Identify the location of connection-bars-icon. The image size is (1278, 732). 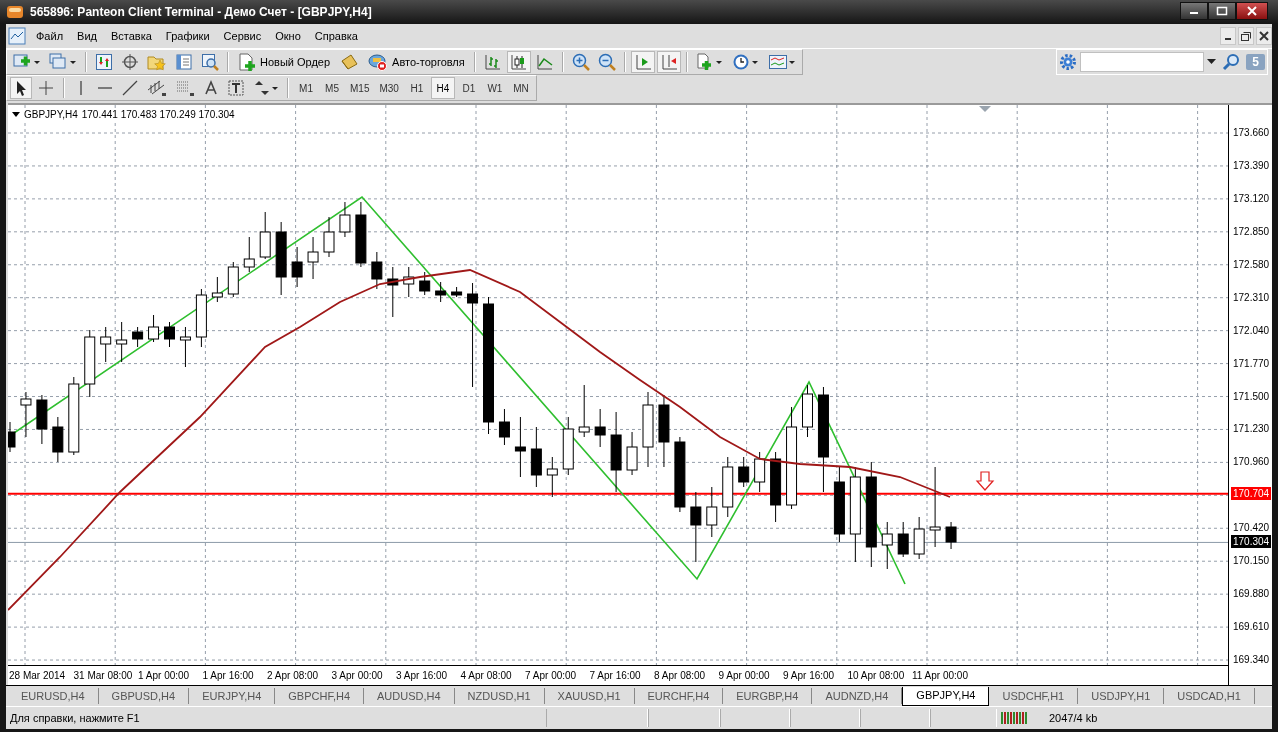
(1014, 718).